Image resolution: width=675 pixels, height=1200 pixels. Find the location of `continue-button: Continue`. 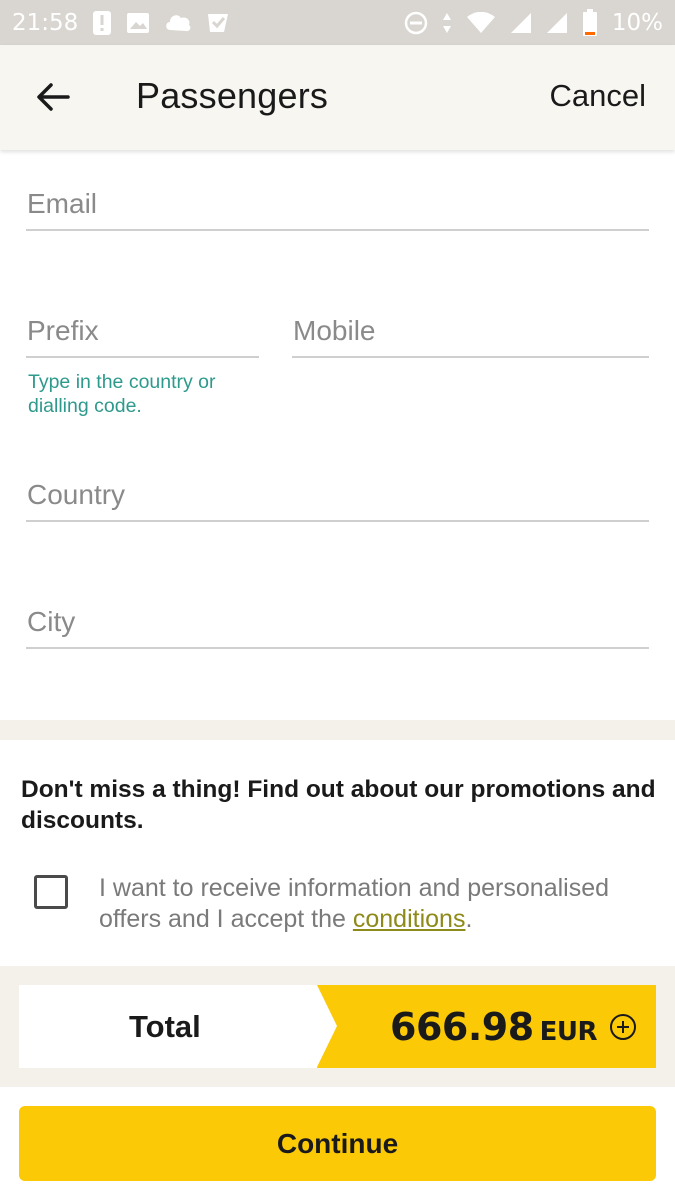

continue-button: Continue is located at coordinates (337, 1143).